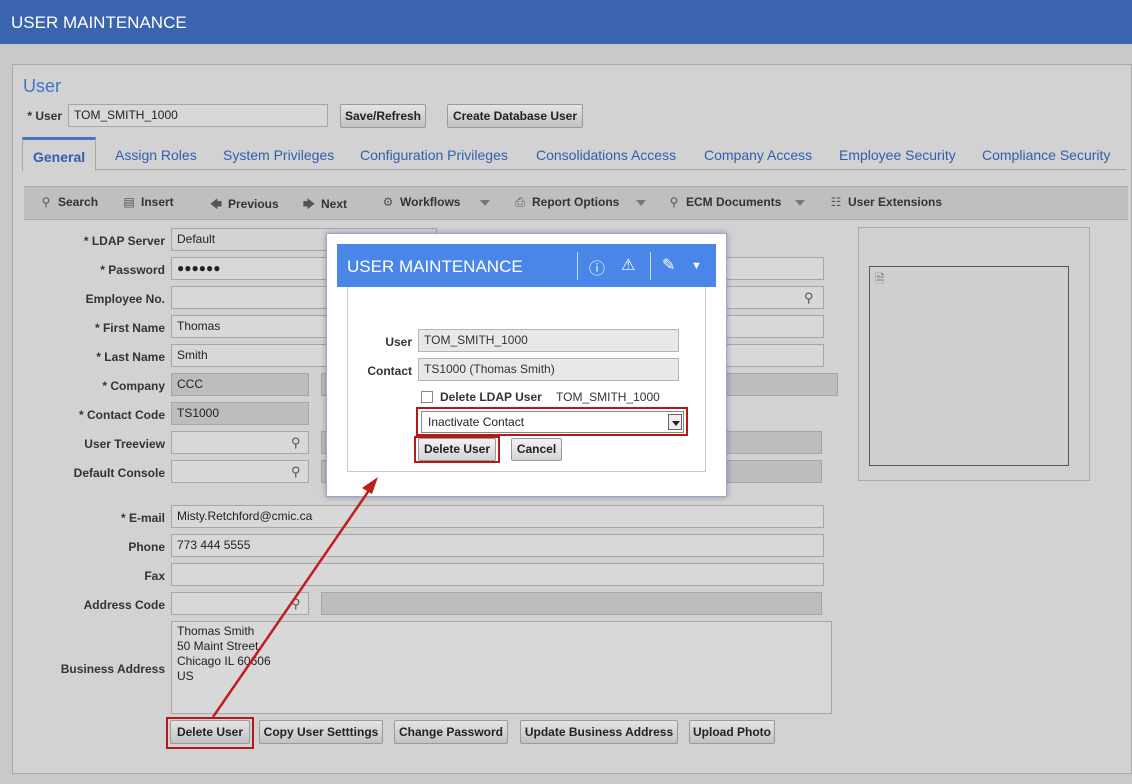 The image size is (1132, 784). I want to click on user-treeview-field, so click(240, 442).